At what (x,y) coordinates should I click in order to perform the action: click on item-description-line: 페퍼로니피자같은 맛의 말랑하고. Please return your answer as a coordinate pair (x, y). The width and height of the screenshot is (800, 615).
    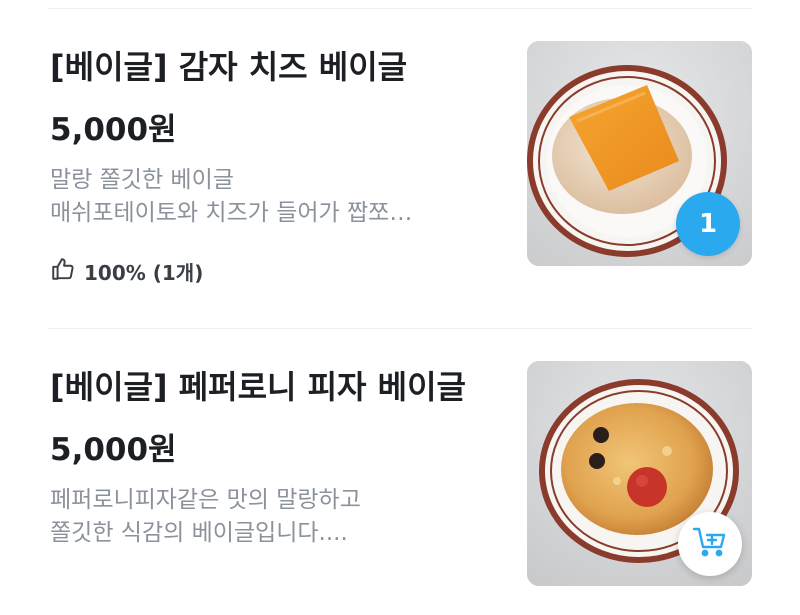
    Looking at the image, I should click on (205, 500).